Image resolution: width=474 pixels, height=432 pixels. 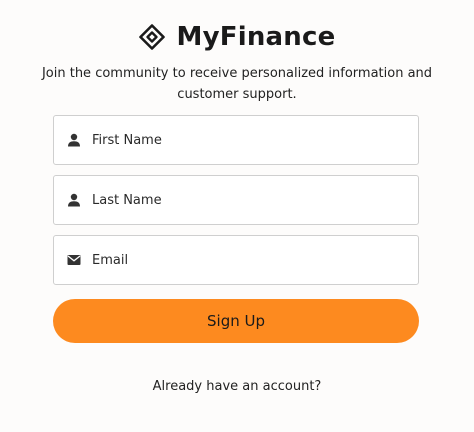 What do you see at coordinates (242, 200) in the screenshot?
I see `last-name-input` at bounding box center [242, 200].